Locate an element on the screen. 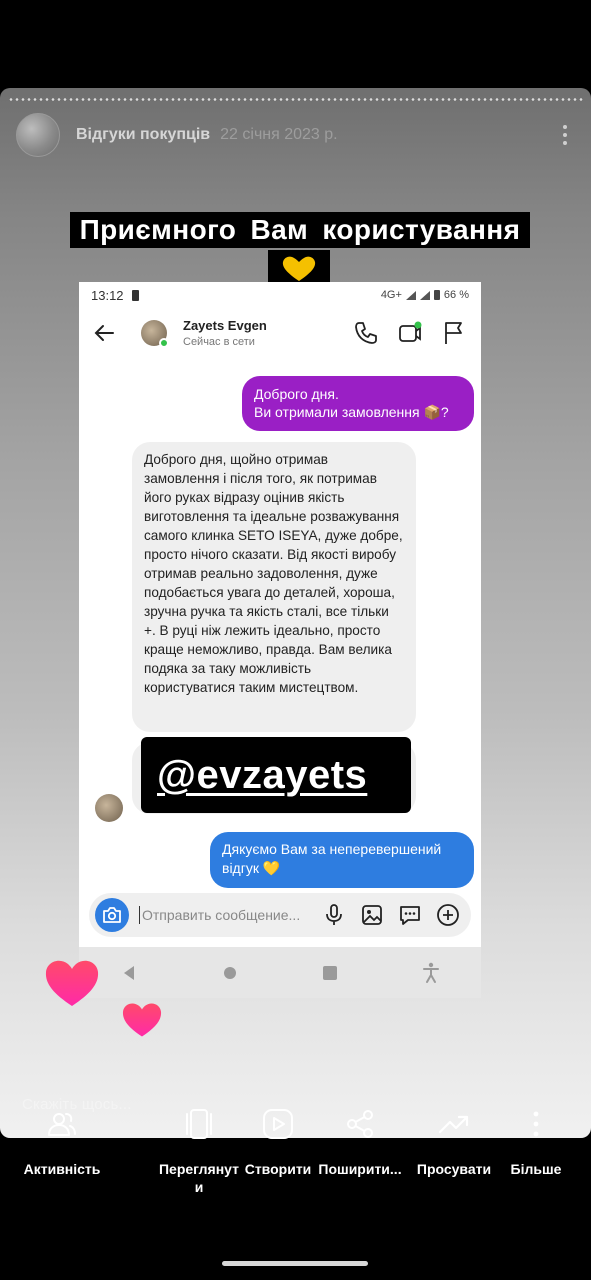 The image size is (591, 1280). contact-status: Сейчас в сети is located at coordinates (219, 342).